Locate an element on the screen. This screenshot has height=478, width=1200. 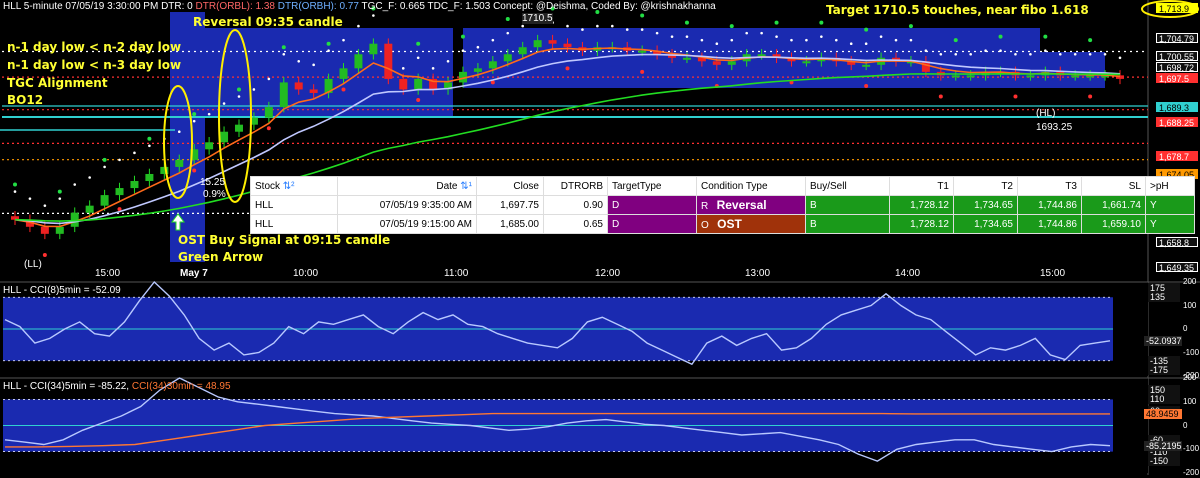
col-t3: T3 is located at coordinates (1049, 186).